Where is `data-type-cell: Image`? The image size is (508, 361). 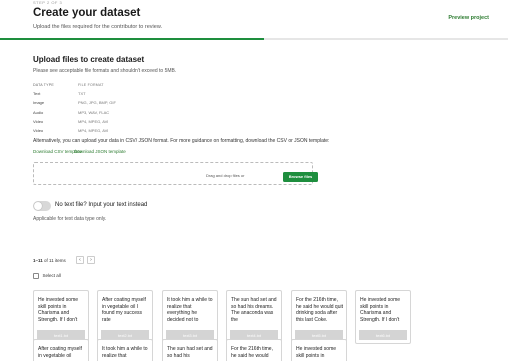 data-type-cell: Image is located at coordinates (39, 103).